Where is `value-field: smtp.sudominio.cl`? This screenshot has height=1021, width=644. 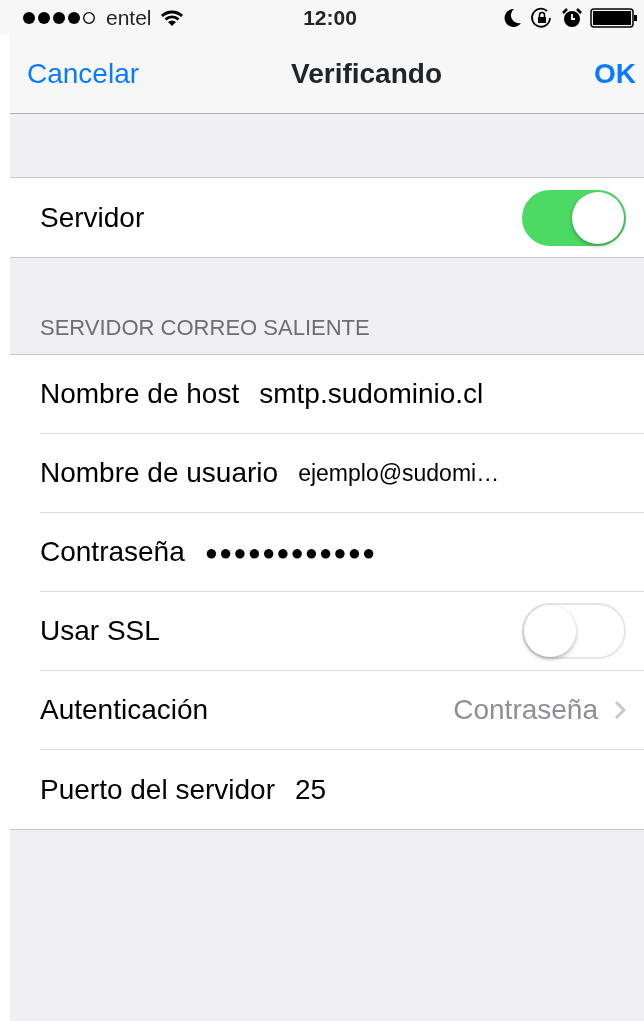 value-field: smtp.sudominio.cl is located at coordinates (371, 394).